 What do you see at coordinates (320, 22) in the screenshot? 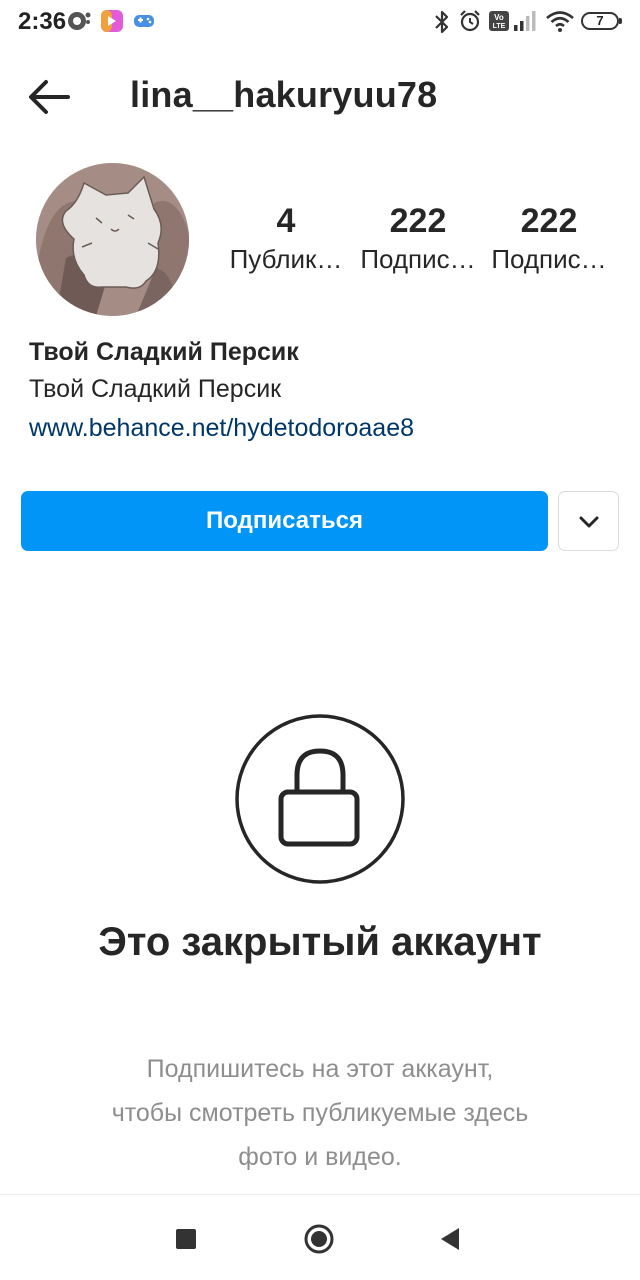
I see `status-bar: 2:36 Vo LTE 7` at bounding box center [320, 22].